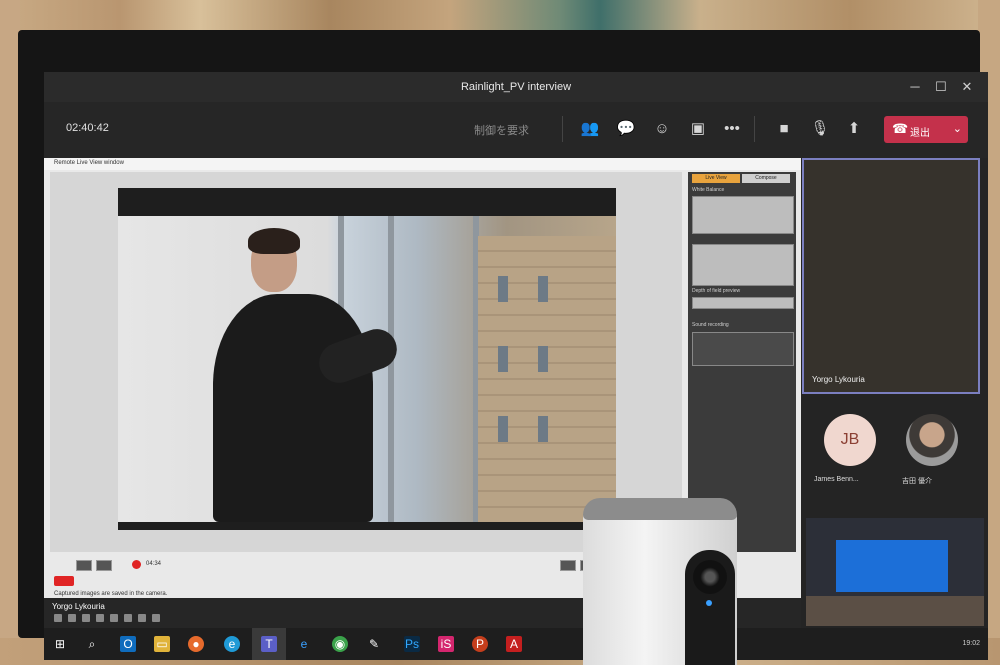  What do you see at coordinates (128, 644) in the screenshot?
I see `outlook-icon: O` at bounding box center [128, 644].